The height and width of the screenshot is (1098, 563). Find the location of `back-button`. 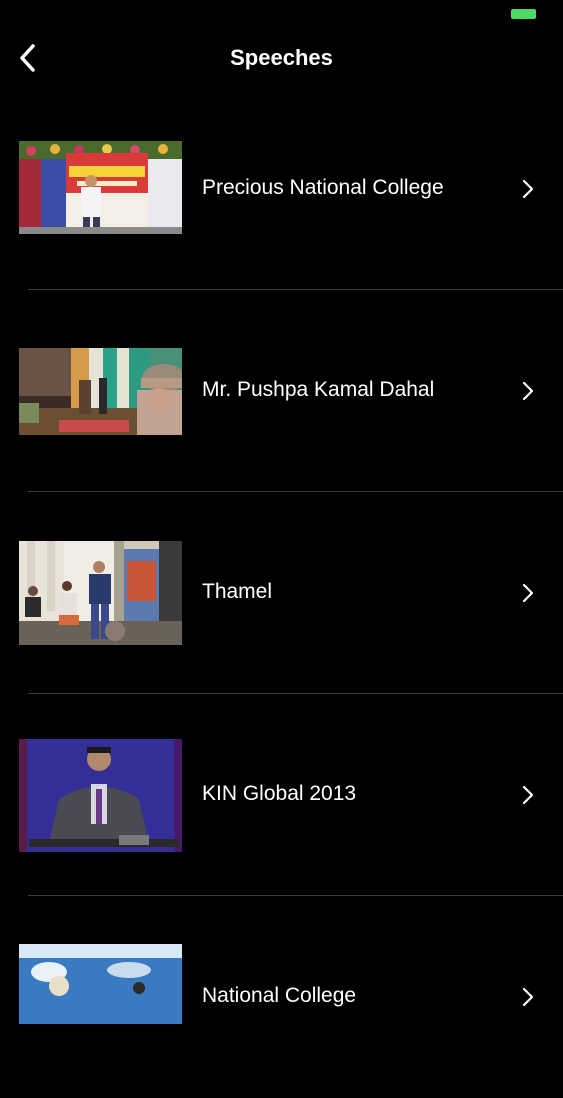

back-button is located at coordinates (28, 58).